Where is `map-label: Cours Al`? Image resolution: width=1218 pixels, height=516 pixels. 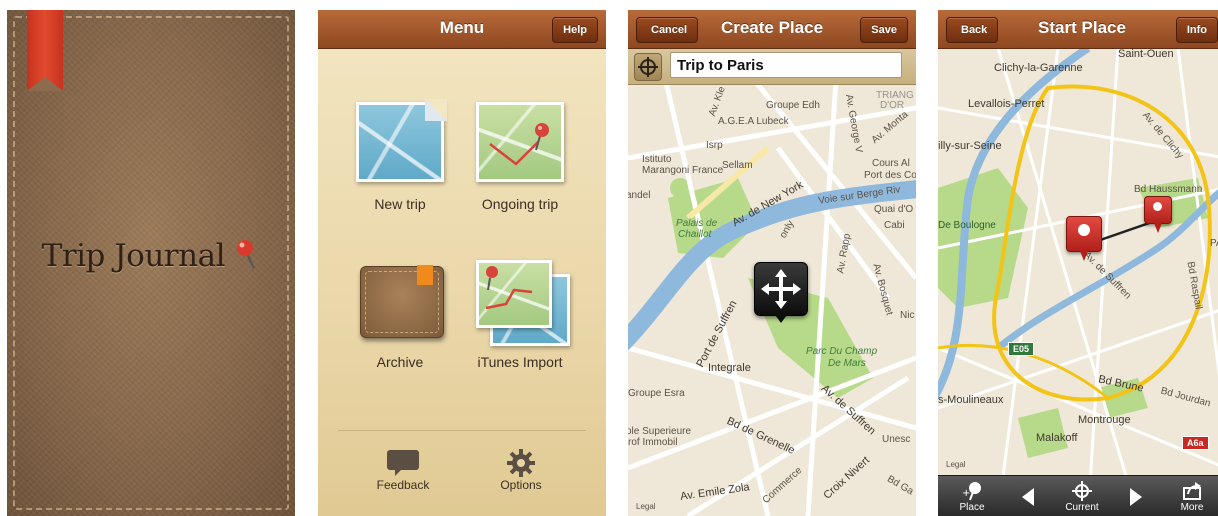 map-label: Cours Al is located at coordinates (891, 163).